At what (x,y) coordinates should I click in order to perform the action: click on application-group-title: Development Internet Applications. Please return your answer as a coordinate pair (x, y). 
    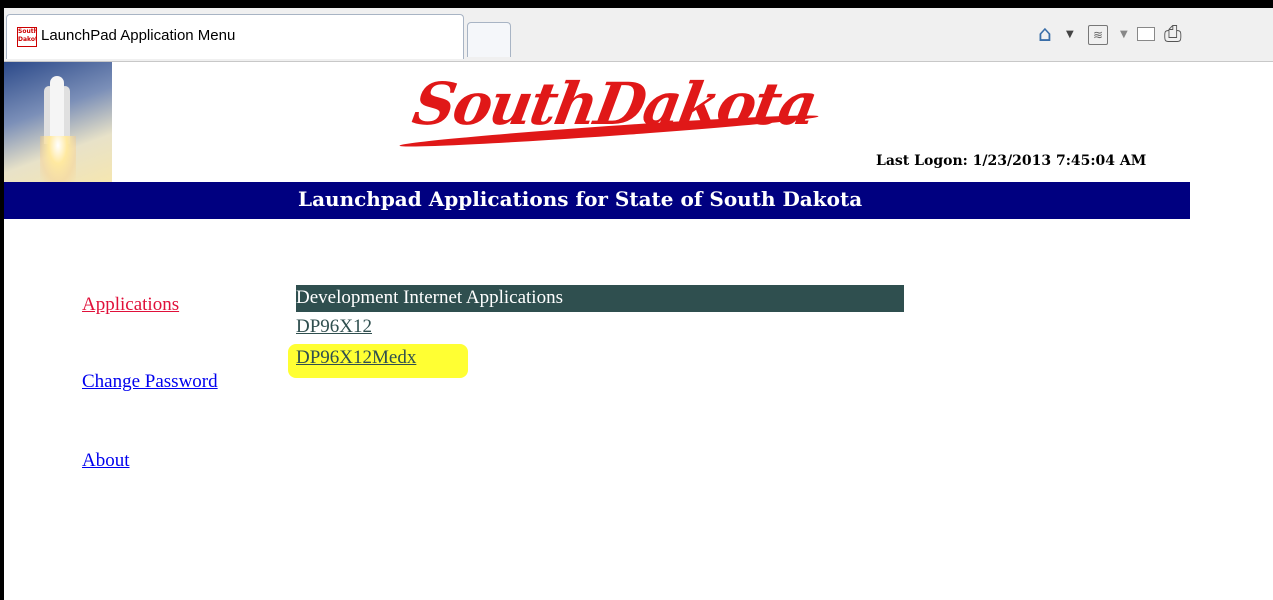
    Looking at the image, I should click on (429, 297).